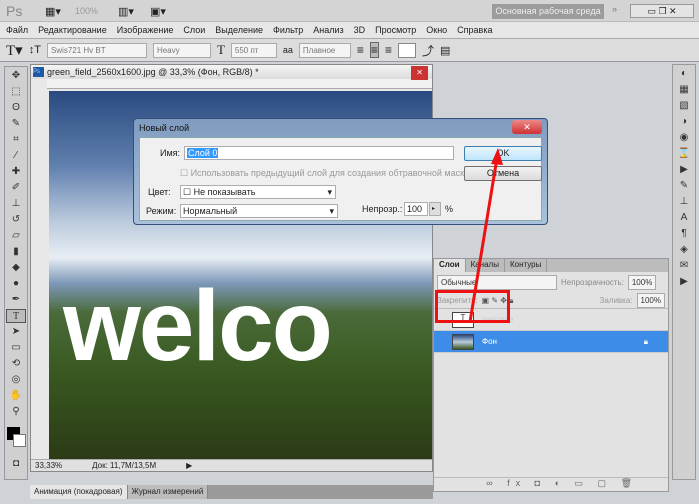 The height and width of the screenshot is (504, 699). Describe the element at coordinates (483, 240) in the screenshot. I see `arrow-line` at that location.